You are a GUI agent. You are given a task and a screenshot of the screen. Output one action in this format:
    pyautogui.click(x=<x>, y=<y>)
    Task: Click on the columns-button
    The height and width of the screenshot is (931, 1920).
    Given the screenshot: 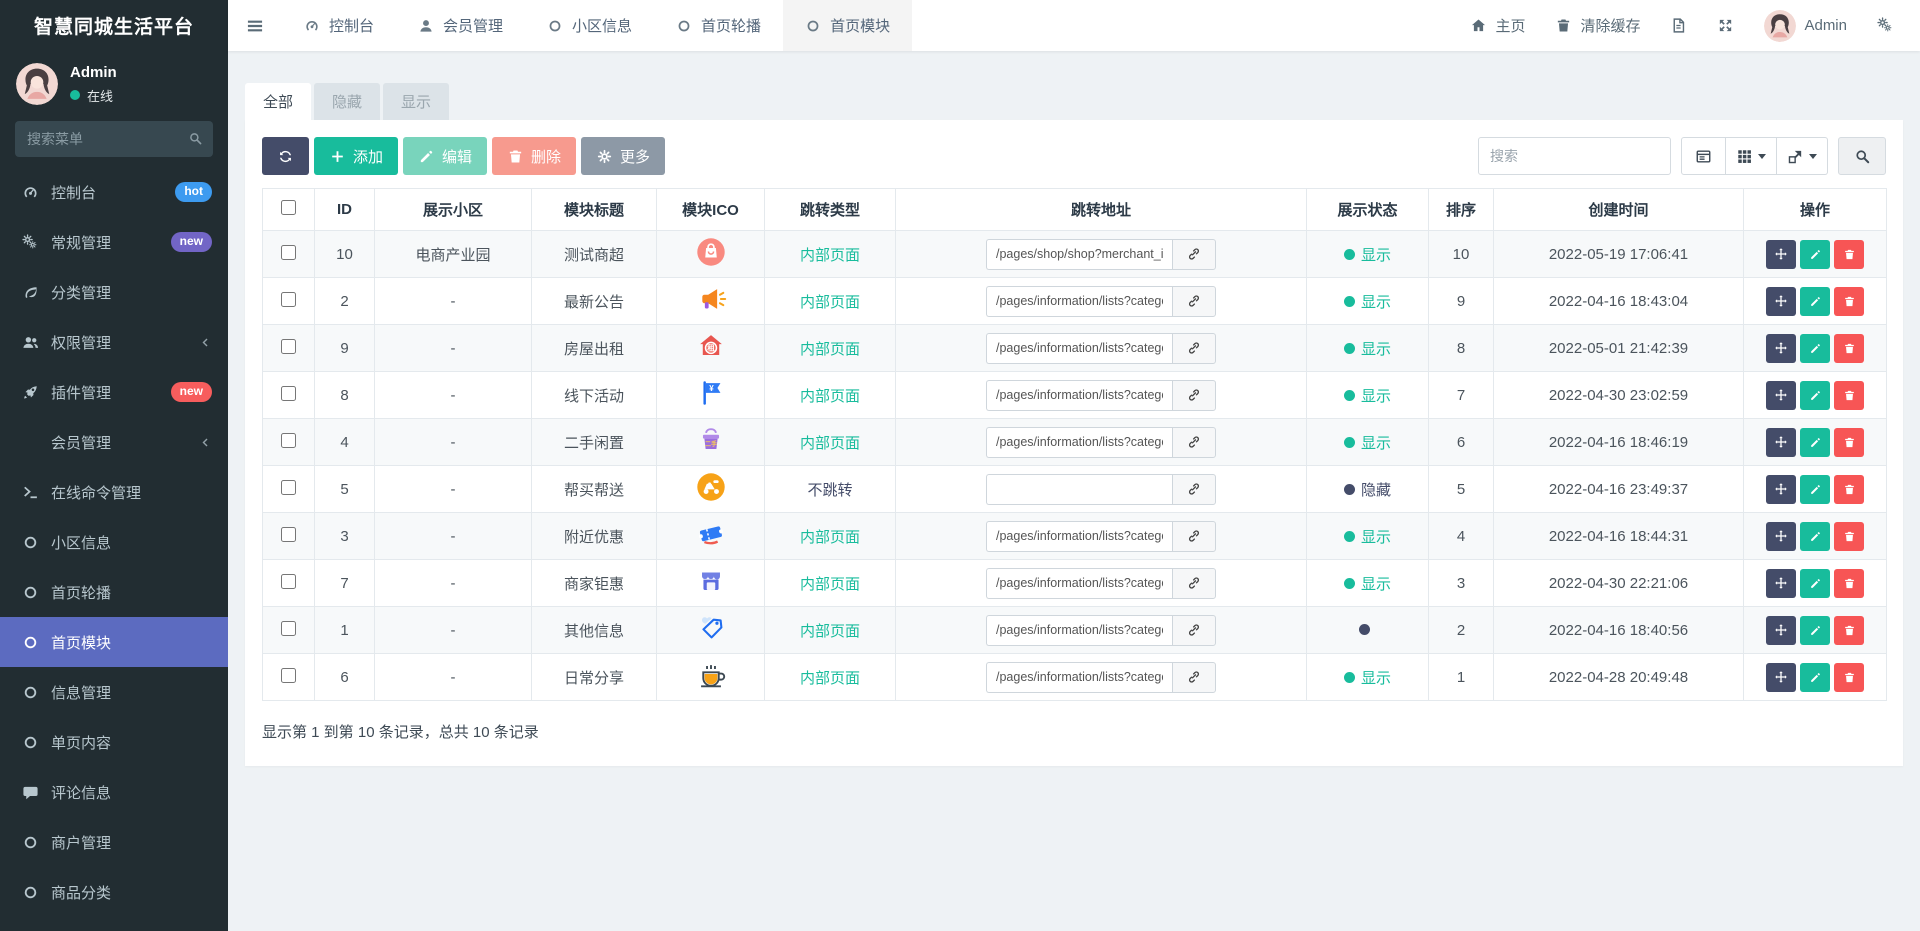 What is the action you would take?
    pyautogui.click(x=1751, y=156)
    